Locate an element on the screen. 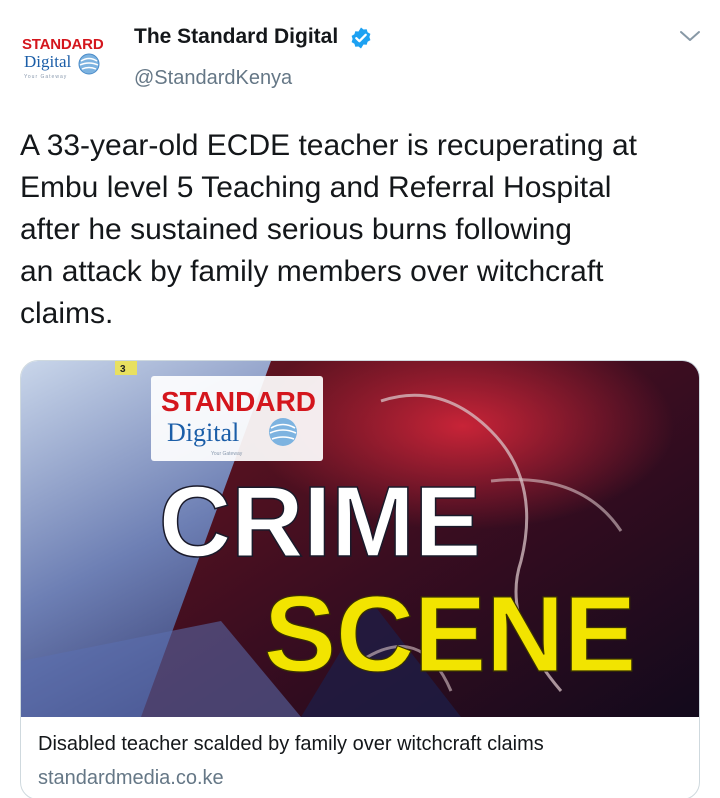  avatar: STANDARD Digital Your Gateway is located at coordinates (66, 60).